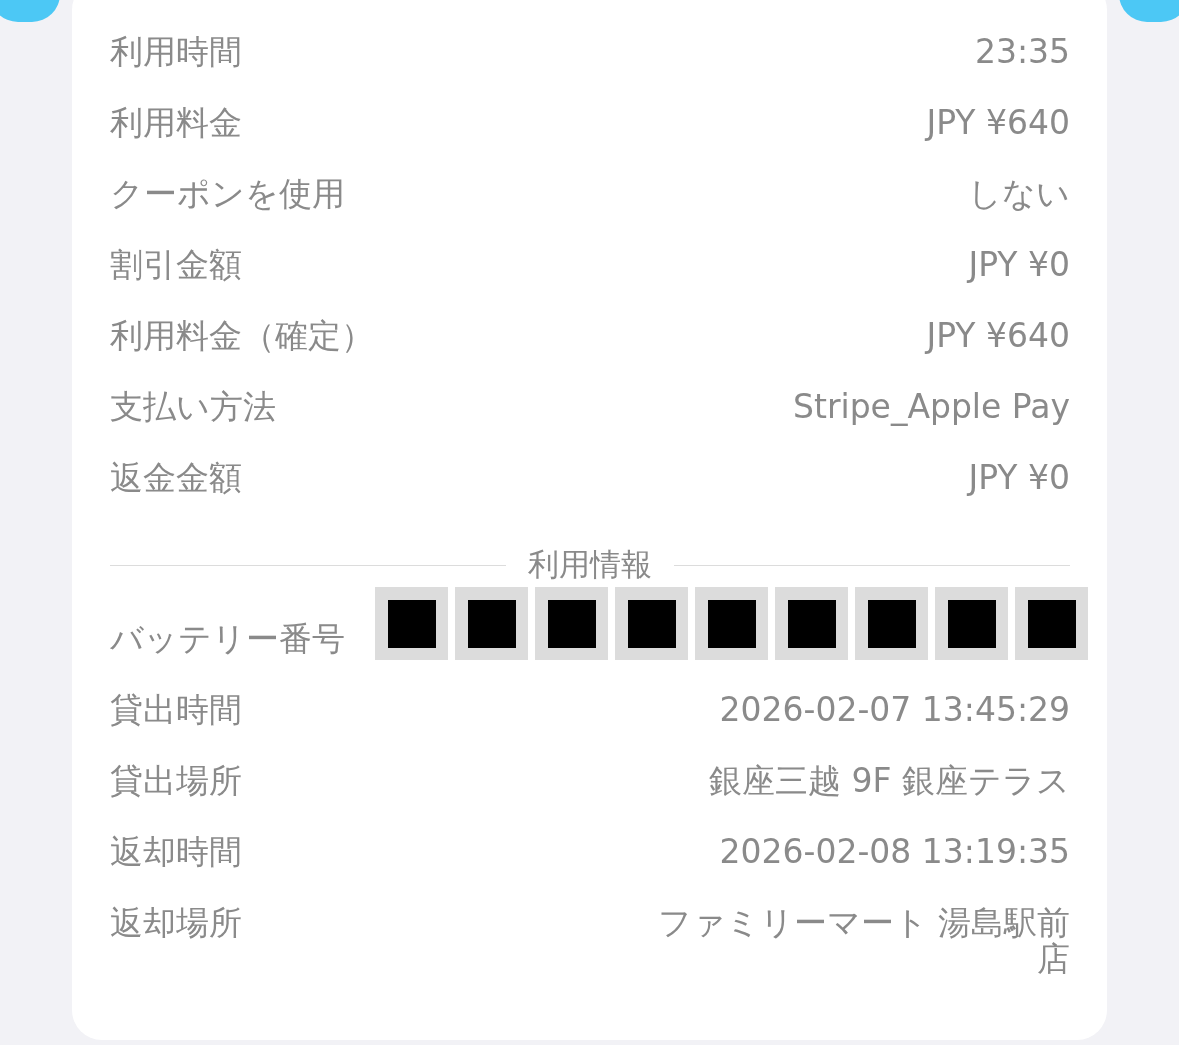  I want to click on row-label: 返金金額, so click(176, 478).